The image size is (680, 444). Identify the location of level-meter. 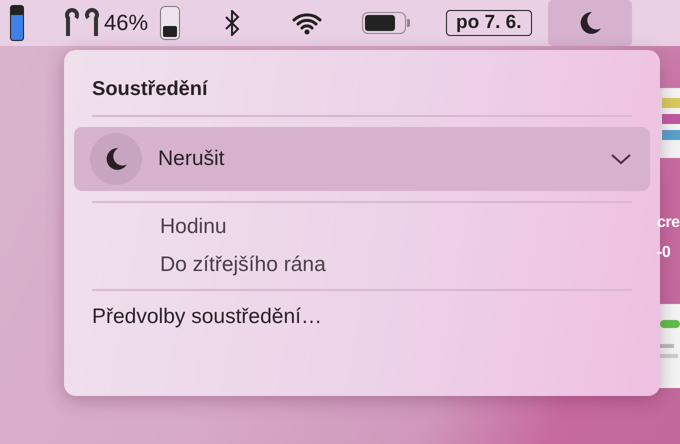
(17, 23).